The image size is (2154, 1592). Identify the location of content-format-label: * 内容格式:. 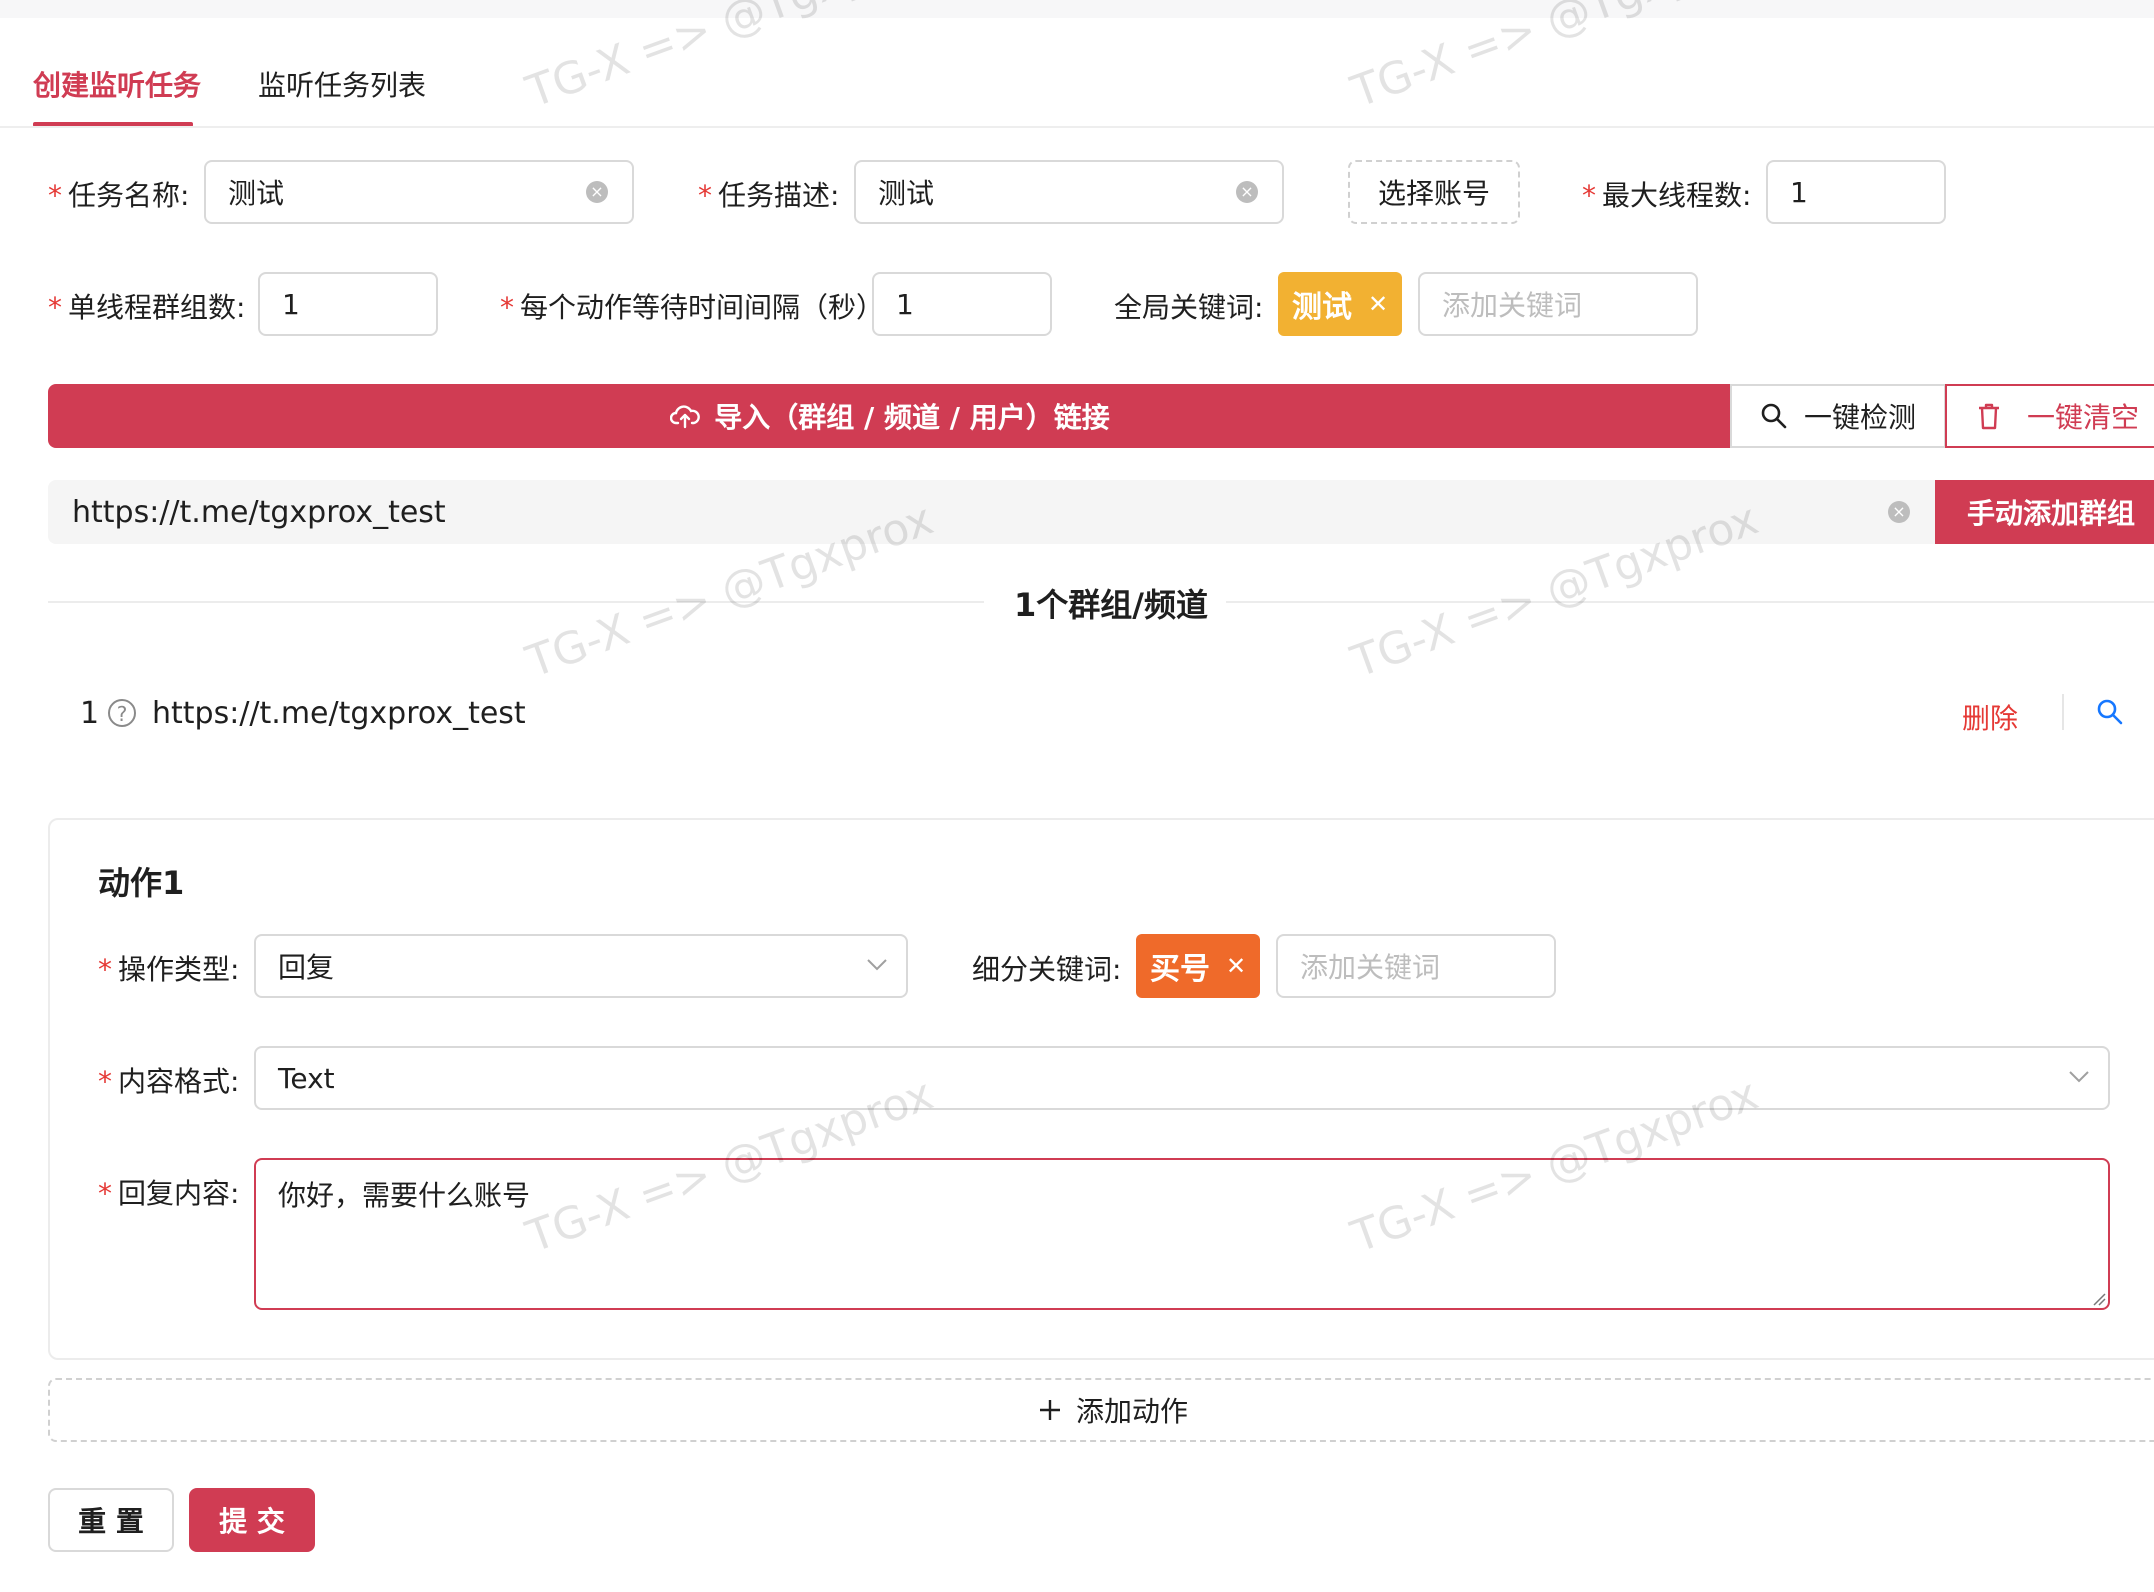
(169, 1081).